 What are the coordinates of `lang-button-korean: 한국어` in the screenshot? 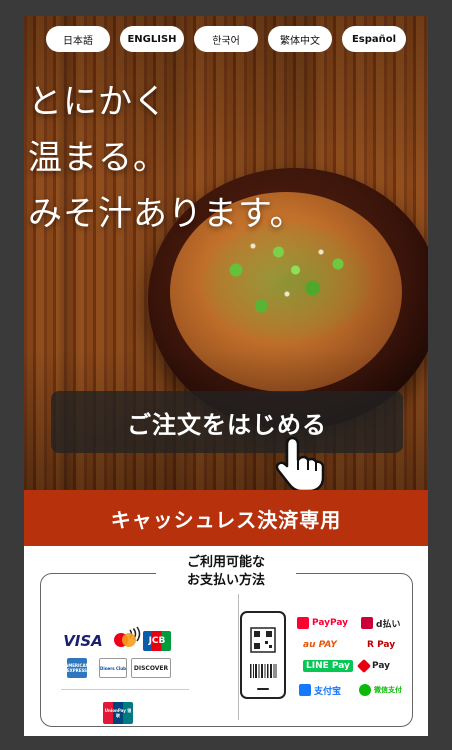 It's located at (226, 39).